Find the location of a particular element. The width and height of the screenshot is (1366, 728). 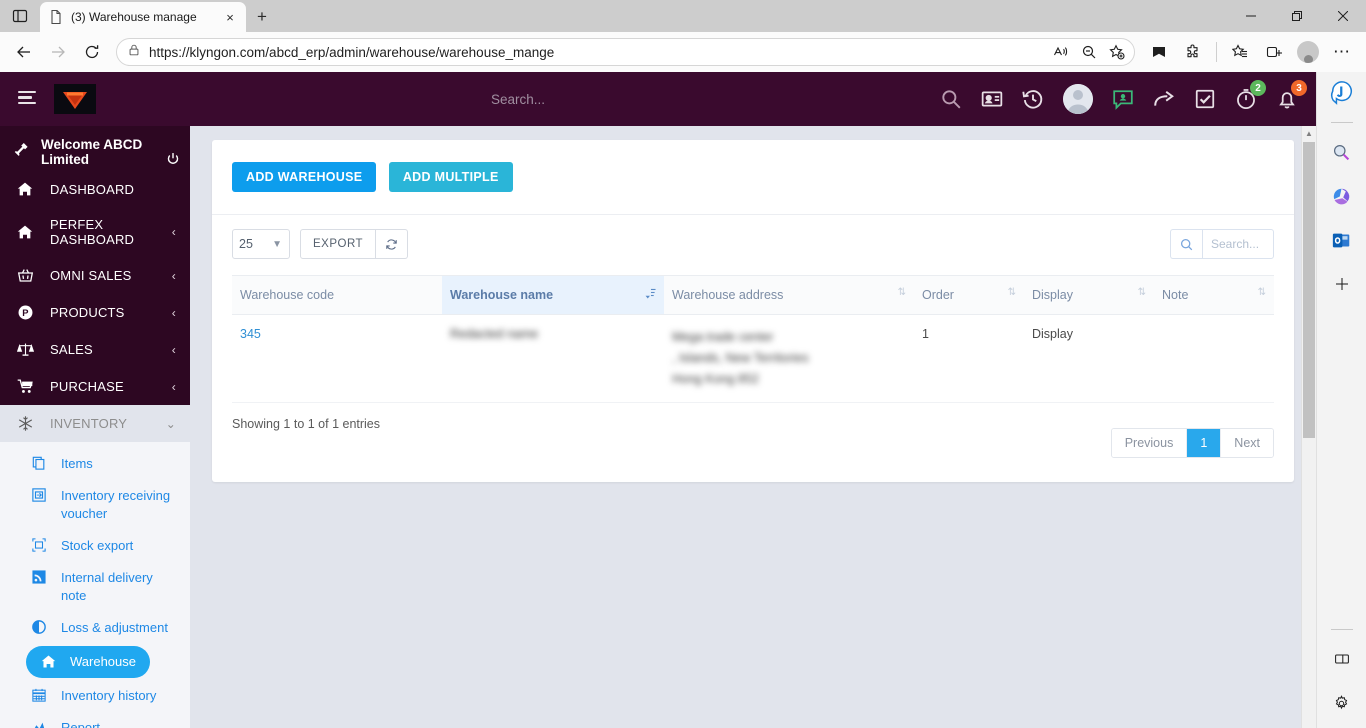

app-top-bar: Search... 2 3 is located at coordinates (658, 99).